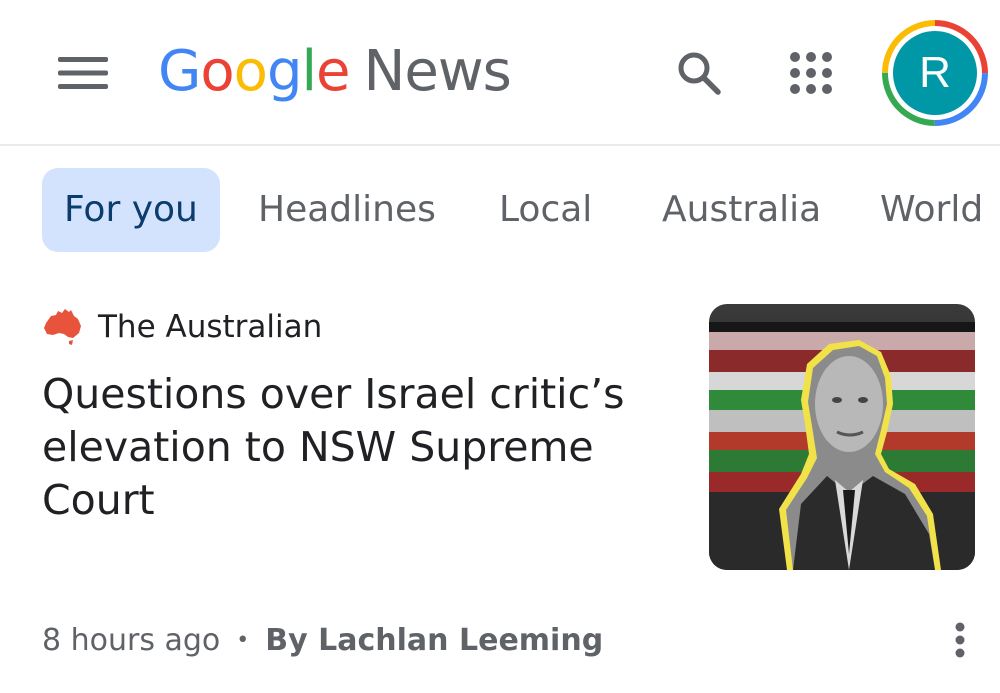 Image resolution: width=1000 pixels, height=693 pixels. I want to click on search-button, so click(699, 73).